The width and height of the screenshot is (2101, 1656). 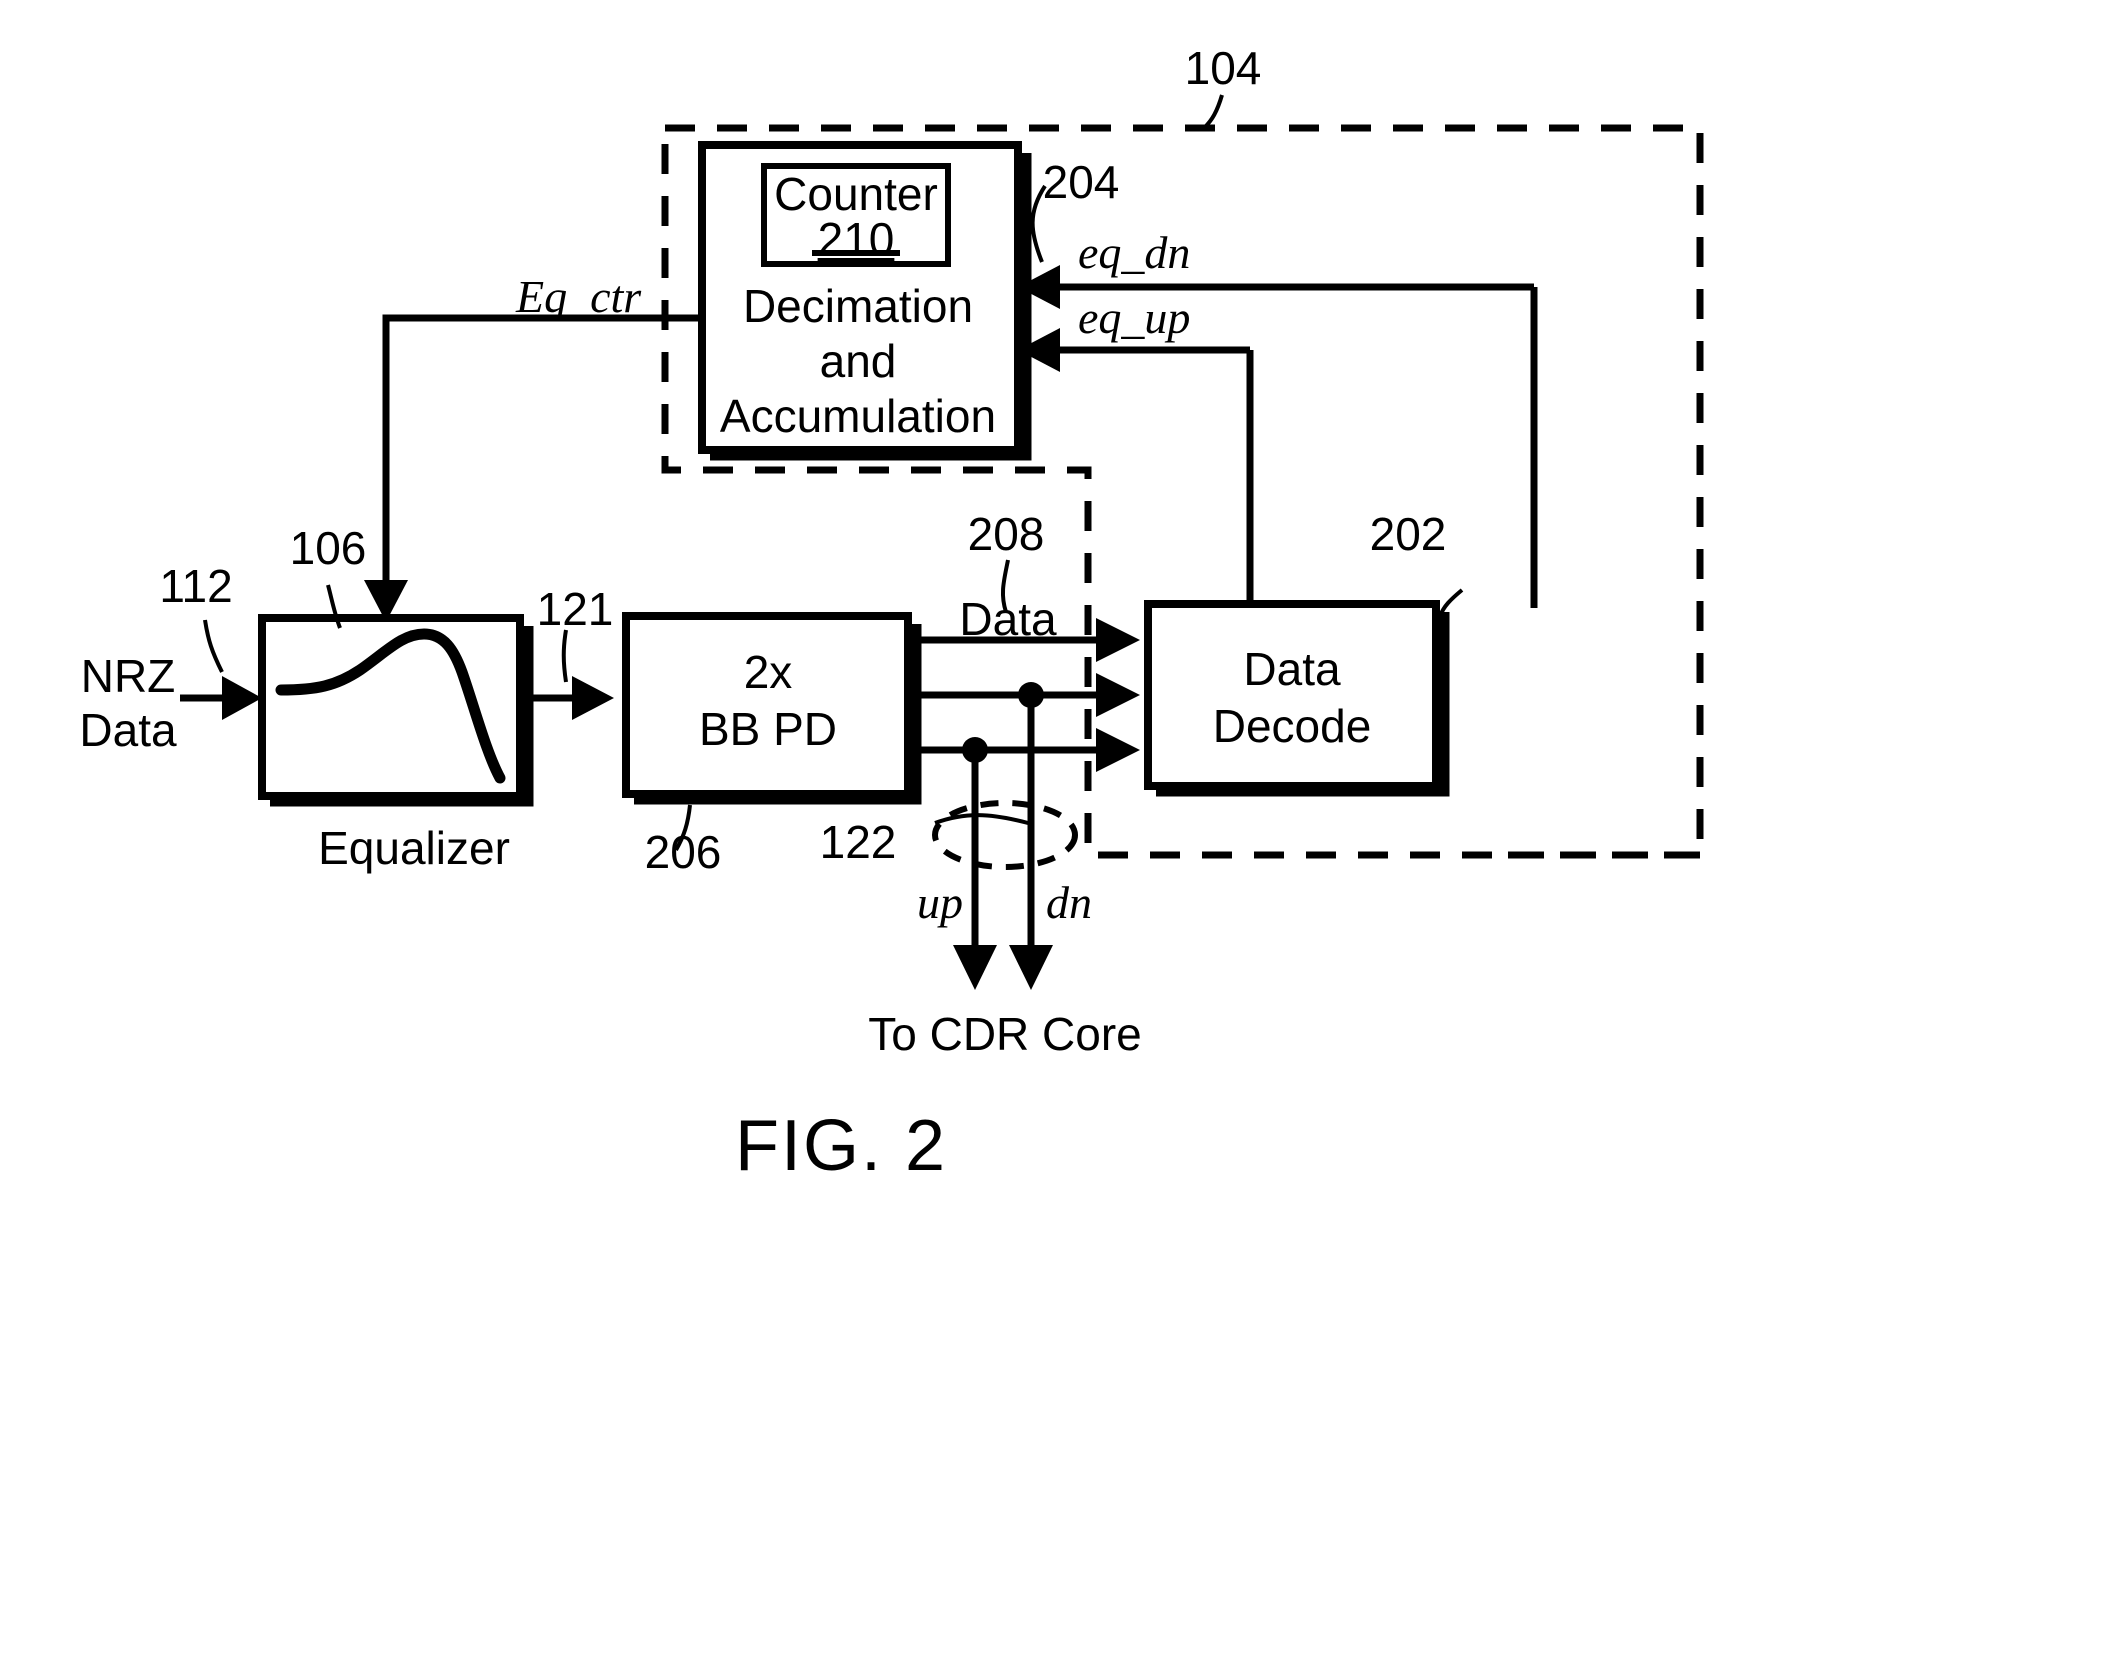 I want to click on data-decode-line-1: Data, so click(x=1292, y=669).